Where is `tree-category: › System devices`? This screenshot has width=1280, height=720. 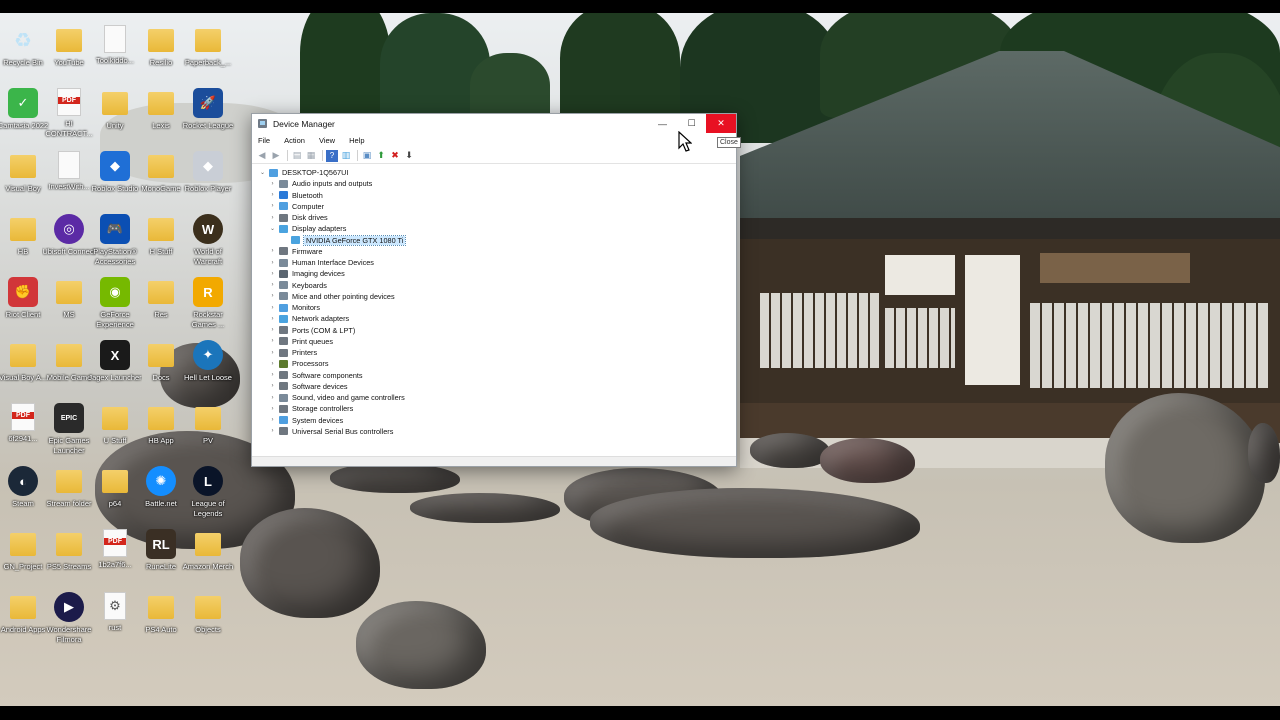 tree-category: › System devices is located at coordinates (494, 420).